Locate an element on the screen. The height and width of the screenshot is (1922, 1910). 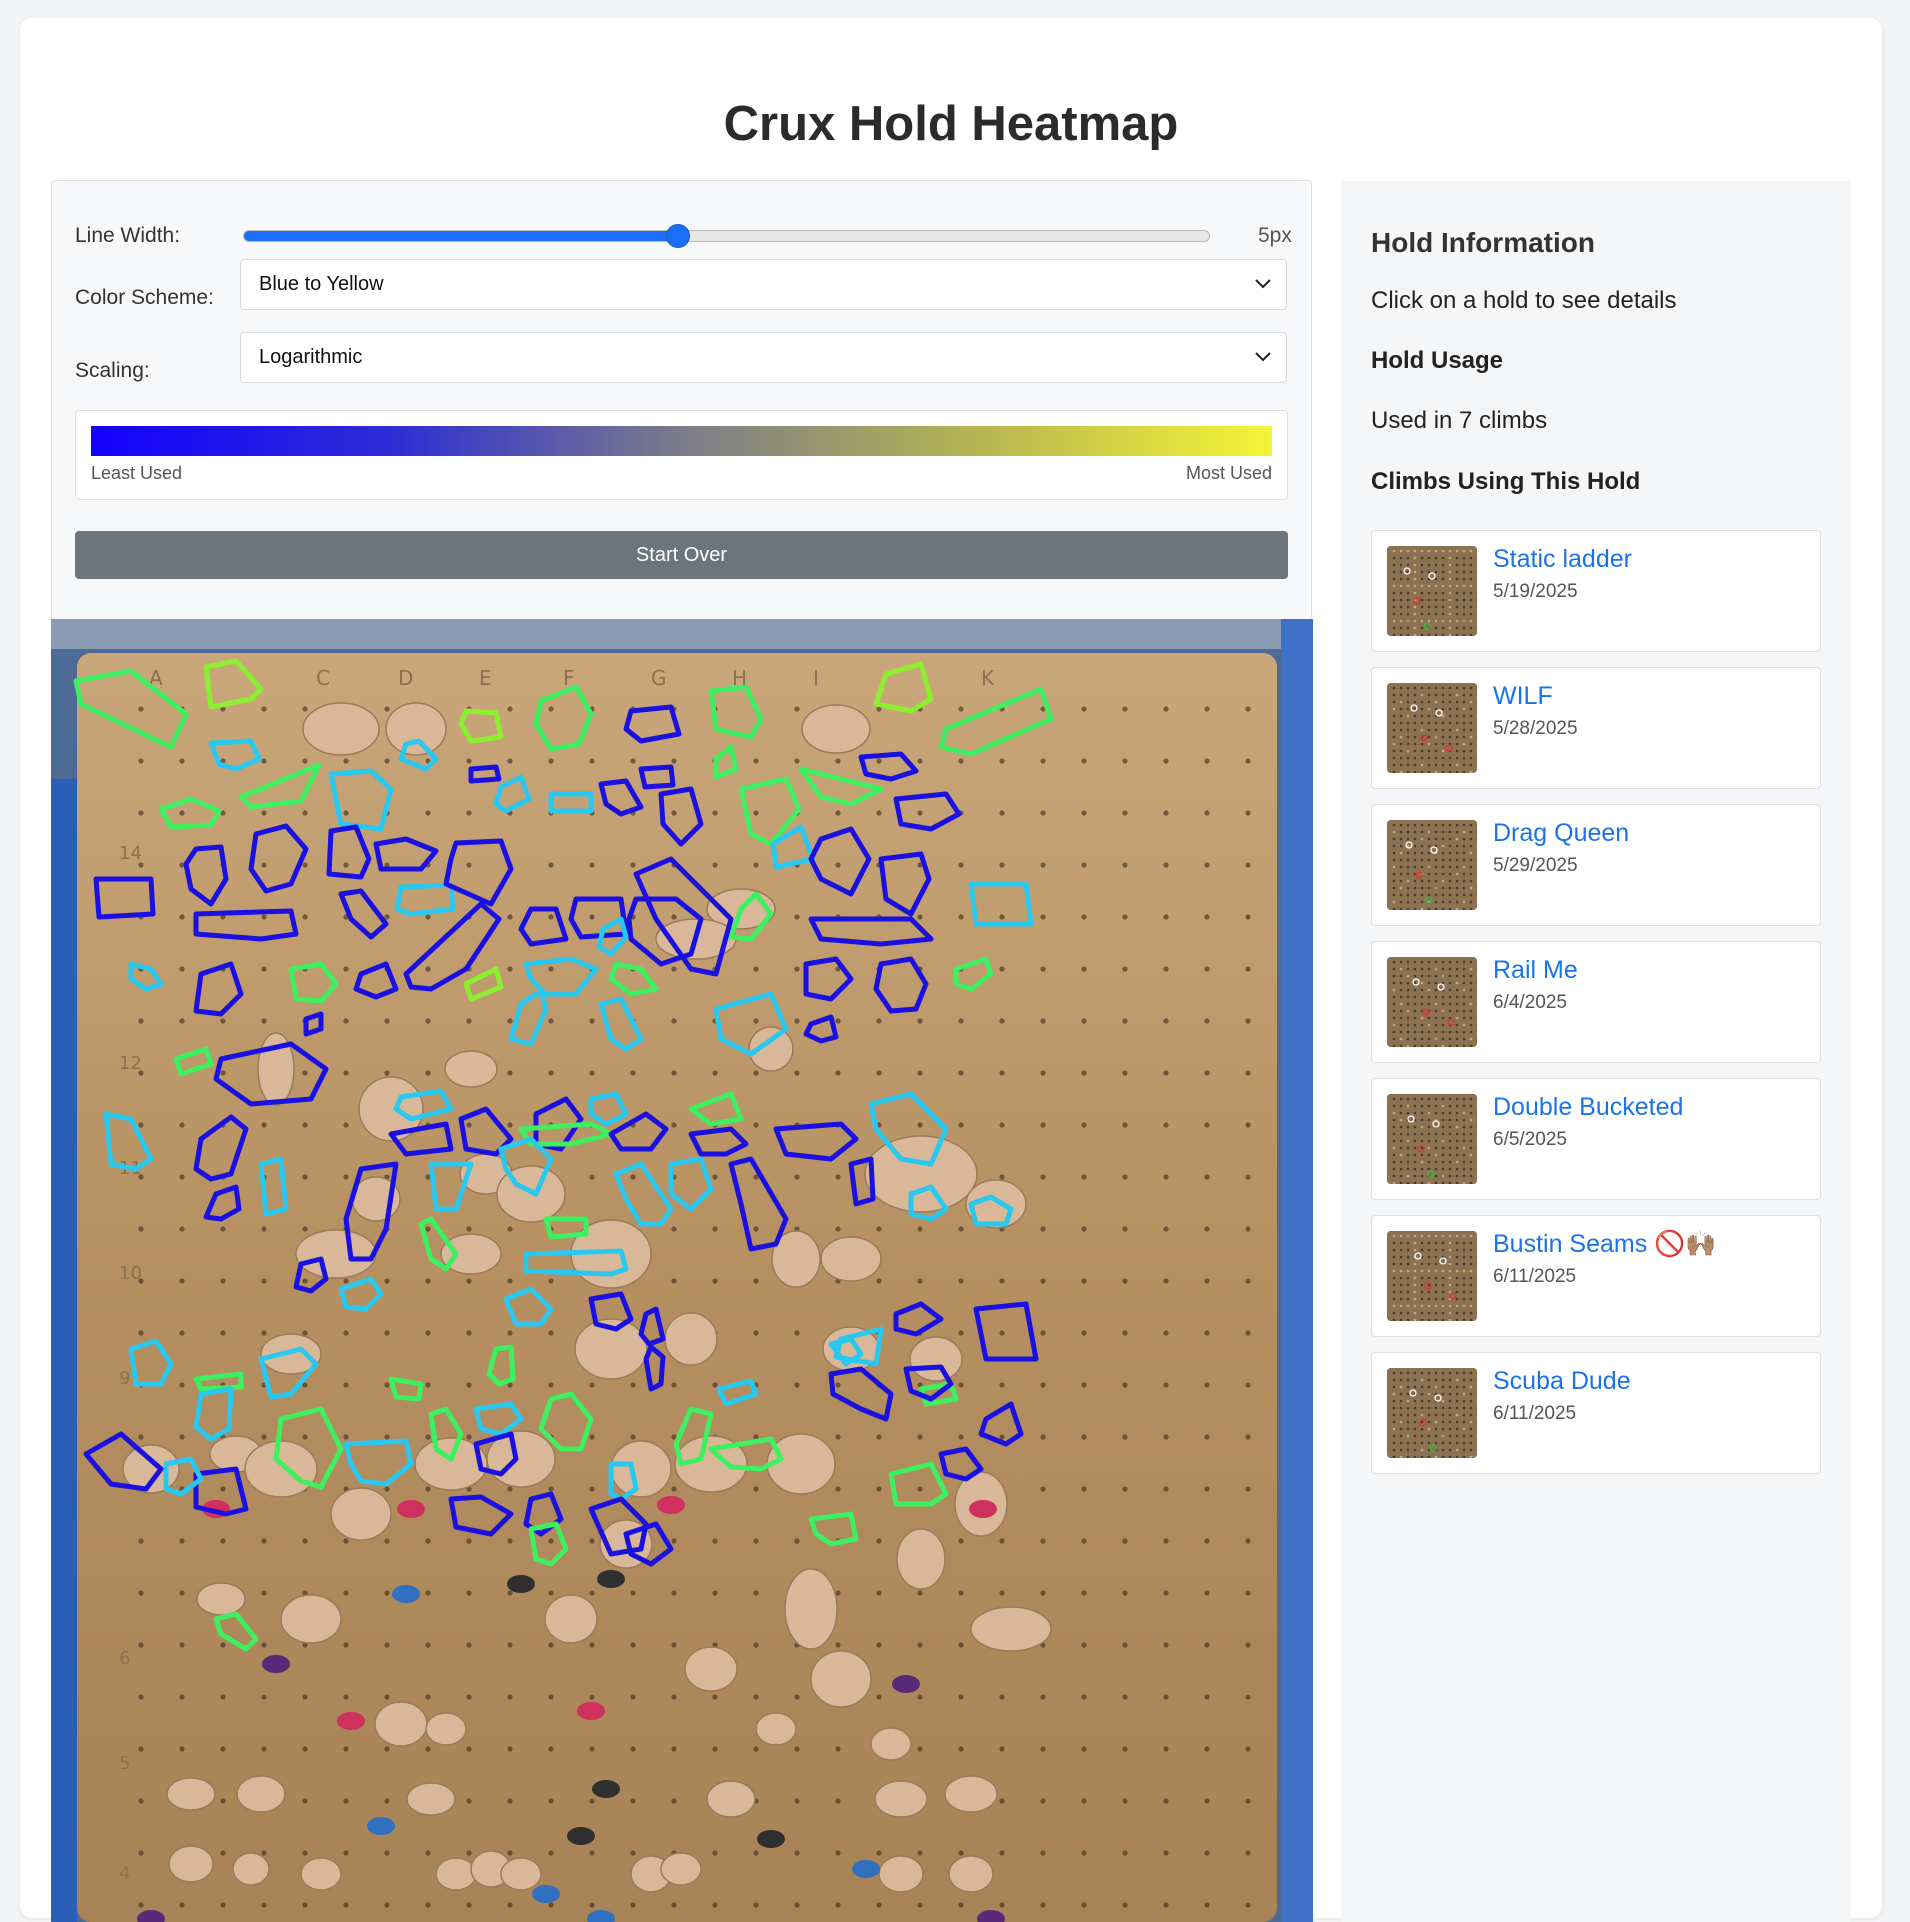
climb-card: Rail Me 6/4/2025 is located at coordinates (1596, 1002).